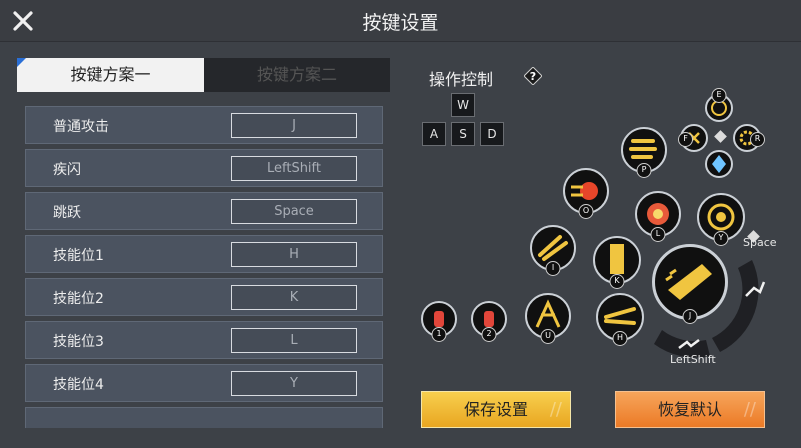 This screenshot has height=448, width=801. I want to click on binding-key-field: L, so click(294, 340).